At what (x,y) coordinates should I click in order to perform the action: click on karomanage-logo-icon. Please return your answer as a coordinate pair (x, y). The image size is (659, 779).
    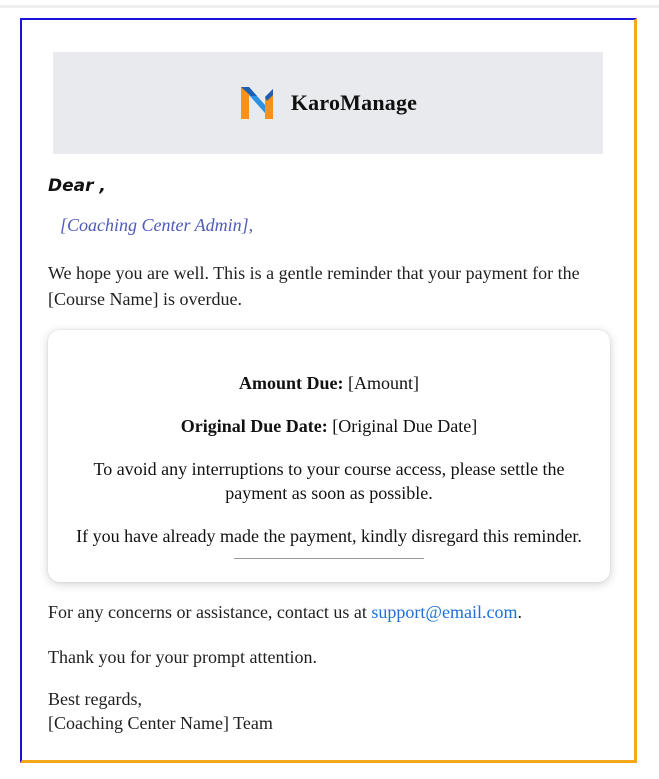
    Looking at the image, I should click on (256, 103).